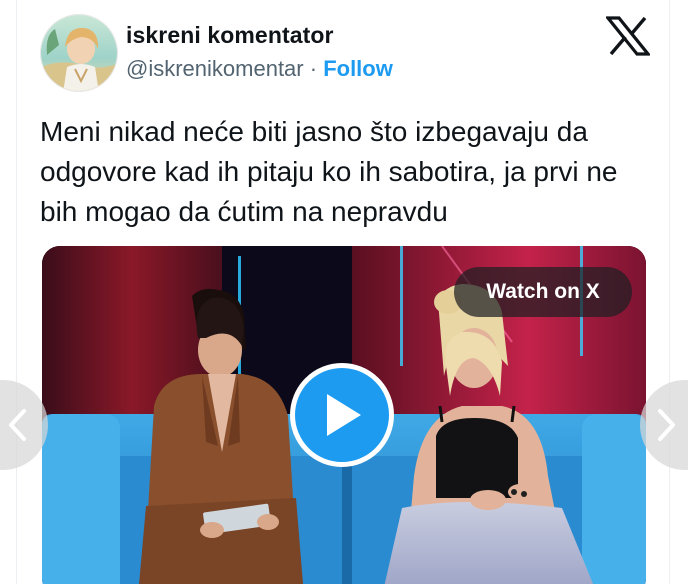 The image size is (688, 584). I want to click on chevron-left-icon, so click(17, 425).